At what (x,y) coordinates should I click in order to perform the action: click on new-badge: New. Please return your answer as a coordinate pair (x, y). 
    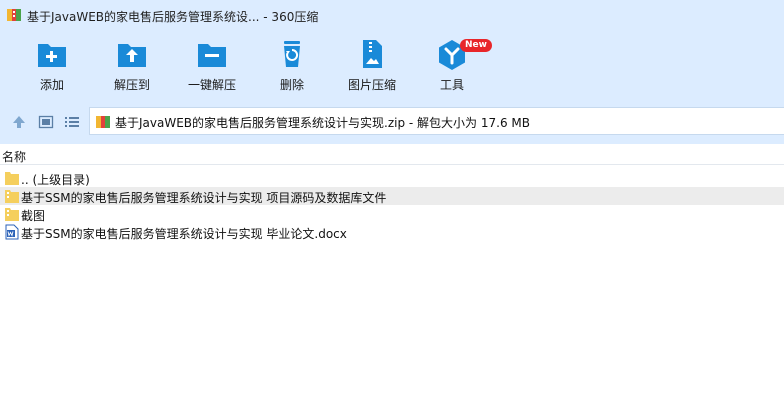
    Looking at the image, I should click on (476, 45).